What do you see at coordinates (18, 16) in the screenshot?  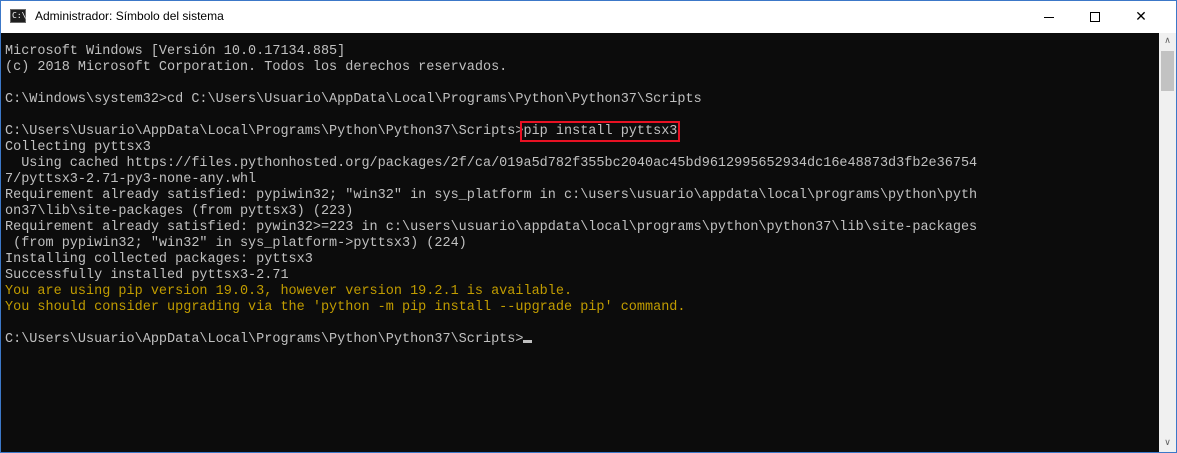 I see `cmd-icon: C:\` at bounding box center [18, 16].